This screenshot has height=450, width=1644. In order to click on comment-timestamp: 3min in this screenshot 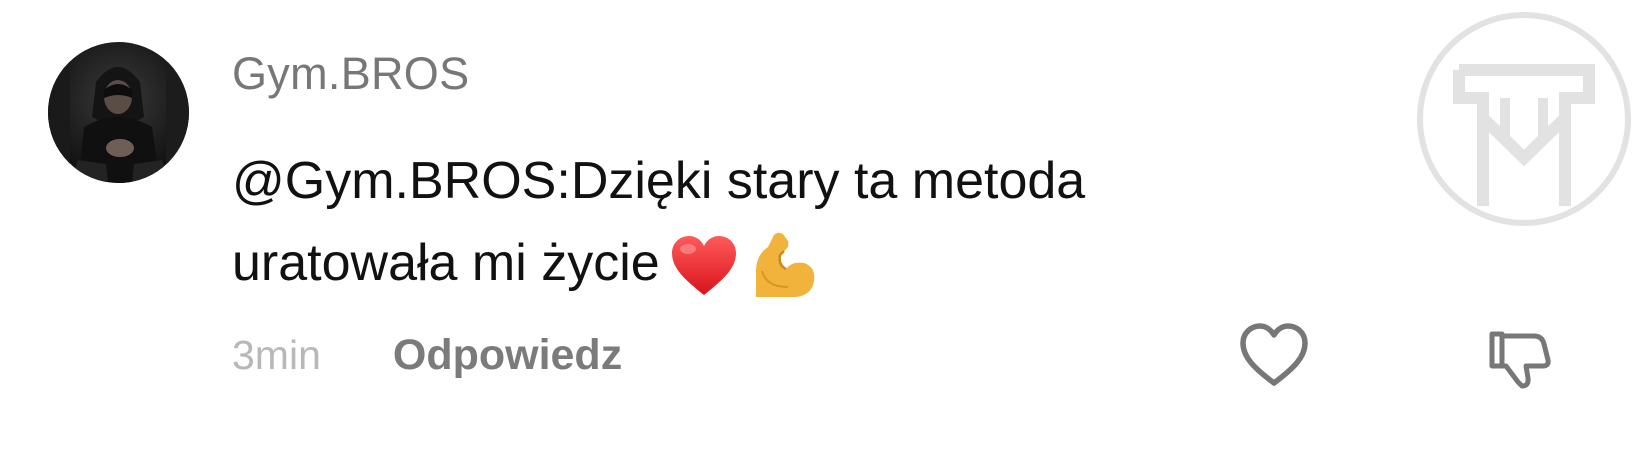, I will do `click(276, 354)`.